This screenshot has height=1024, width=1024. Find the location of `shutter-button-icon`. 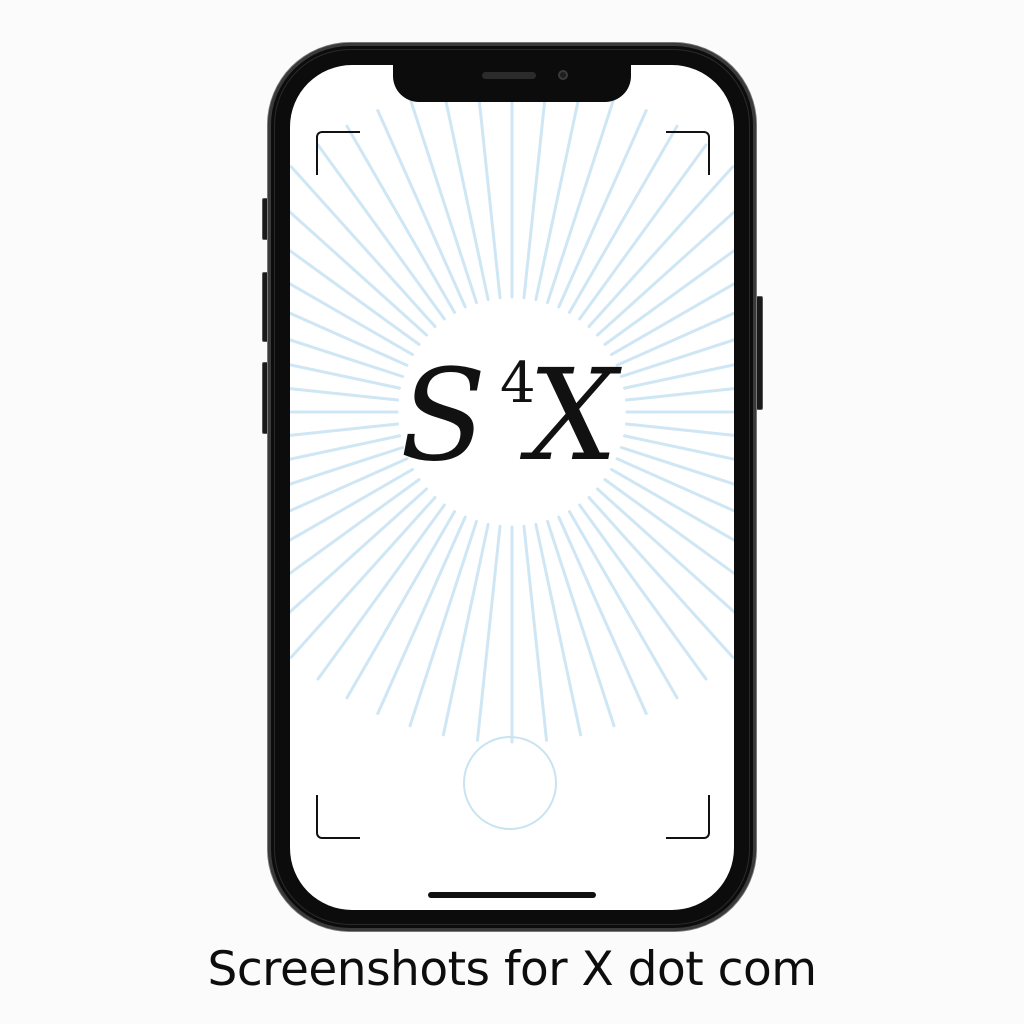

shutter-button-icon is located at coordinates (510, 783).